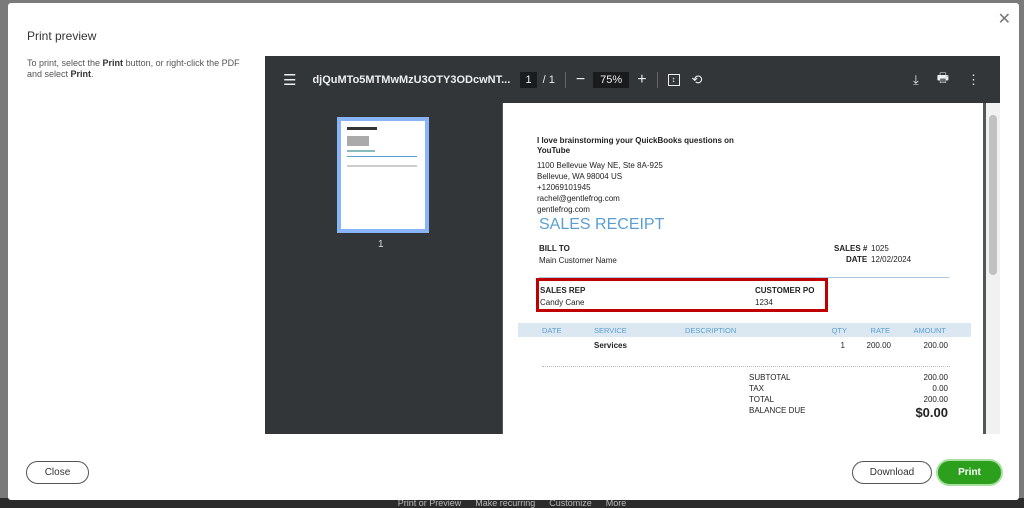 Image resolution: width=1024 pixels, height=508 pixels. I want to click on tax: 0.00, so click(940, 388).